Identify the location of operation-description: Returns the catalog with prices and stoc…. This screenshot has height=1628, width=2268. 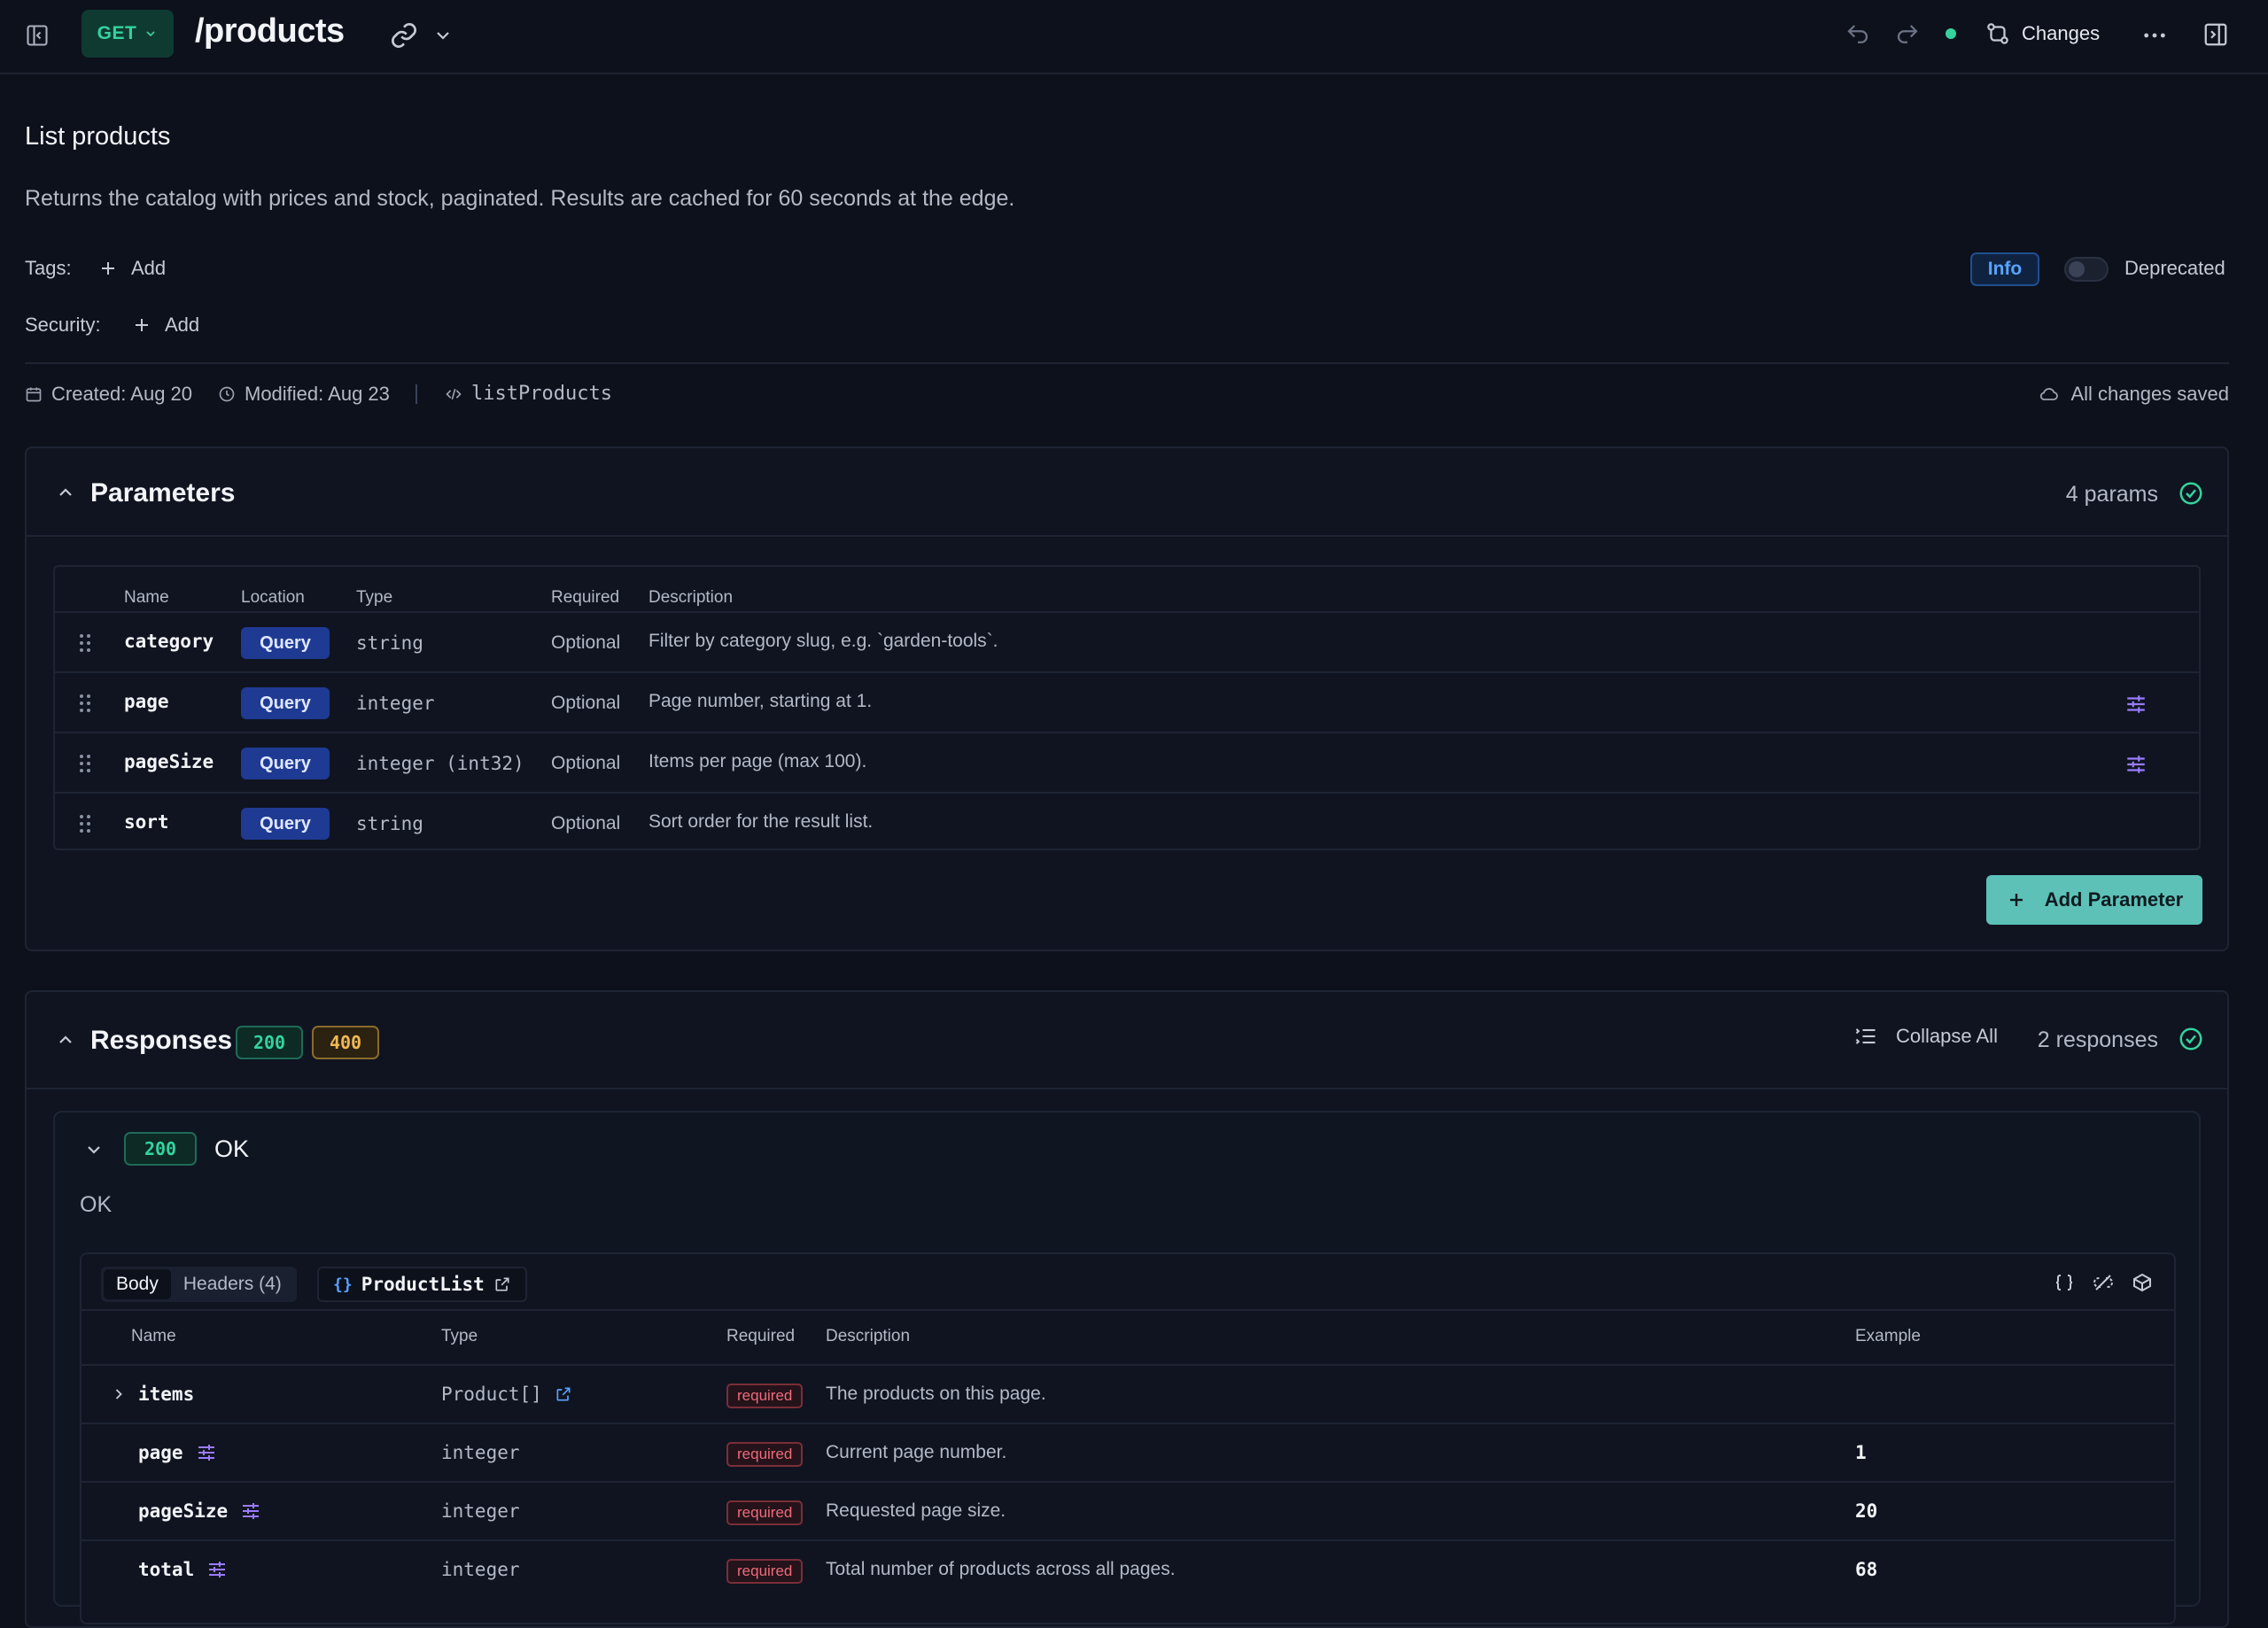
(519, 199).